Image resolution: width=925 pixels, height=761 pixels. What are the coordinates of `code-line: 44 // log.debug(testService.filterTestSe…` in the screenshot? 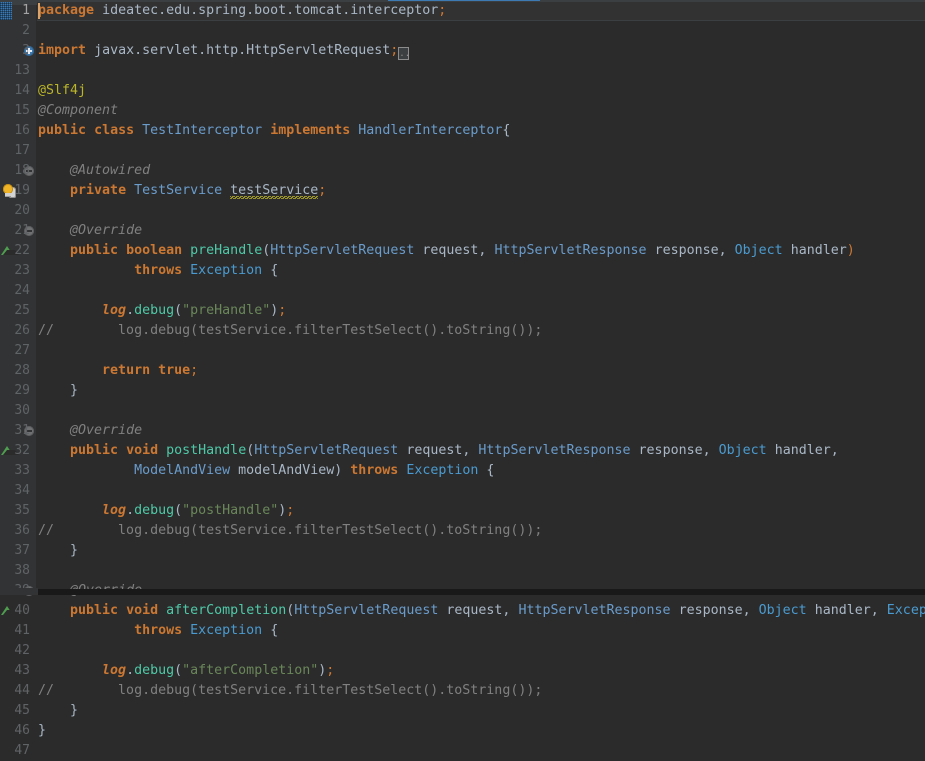 It's located at (462, 691).